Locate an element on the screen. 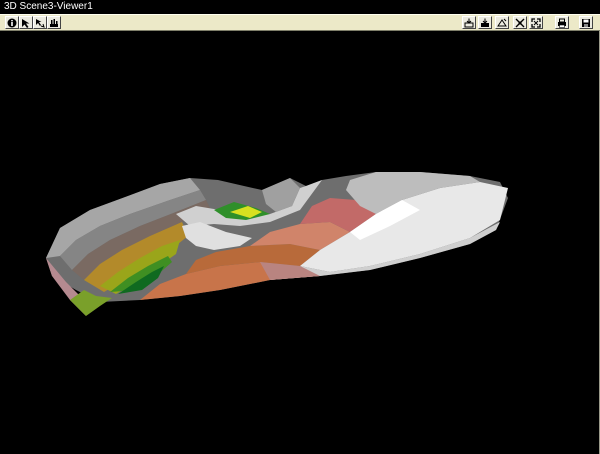  view-front-button is located at coordinates (469, 22).